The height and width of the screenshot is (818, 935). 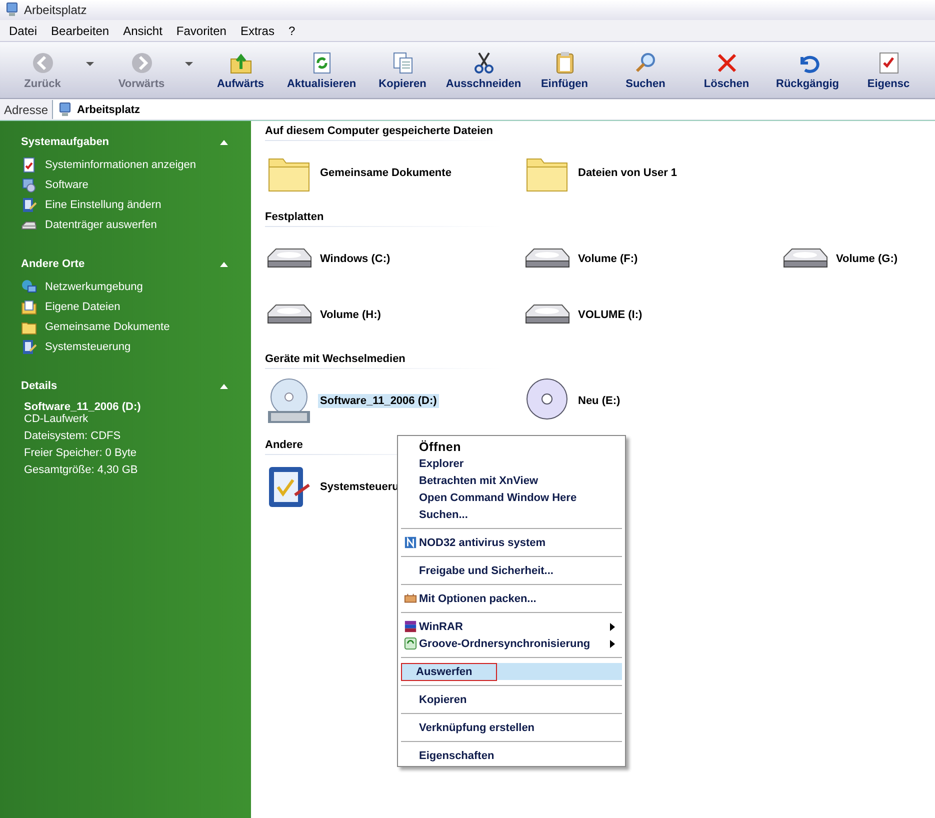 What do you see at coordinates (355, 259) in the screenshot?
I see `drive-label: Windows (C:)` at bounding box center [355, 259].